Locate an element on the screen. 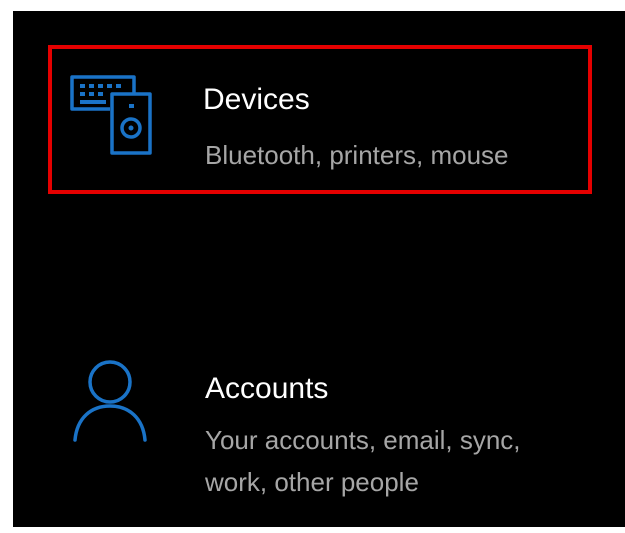  devices-description: Bluetooth, printers, mouse is located at coordinates (357, 155).